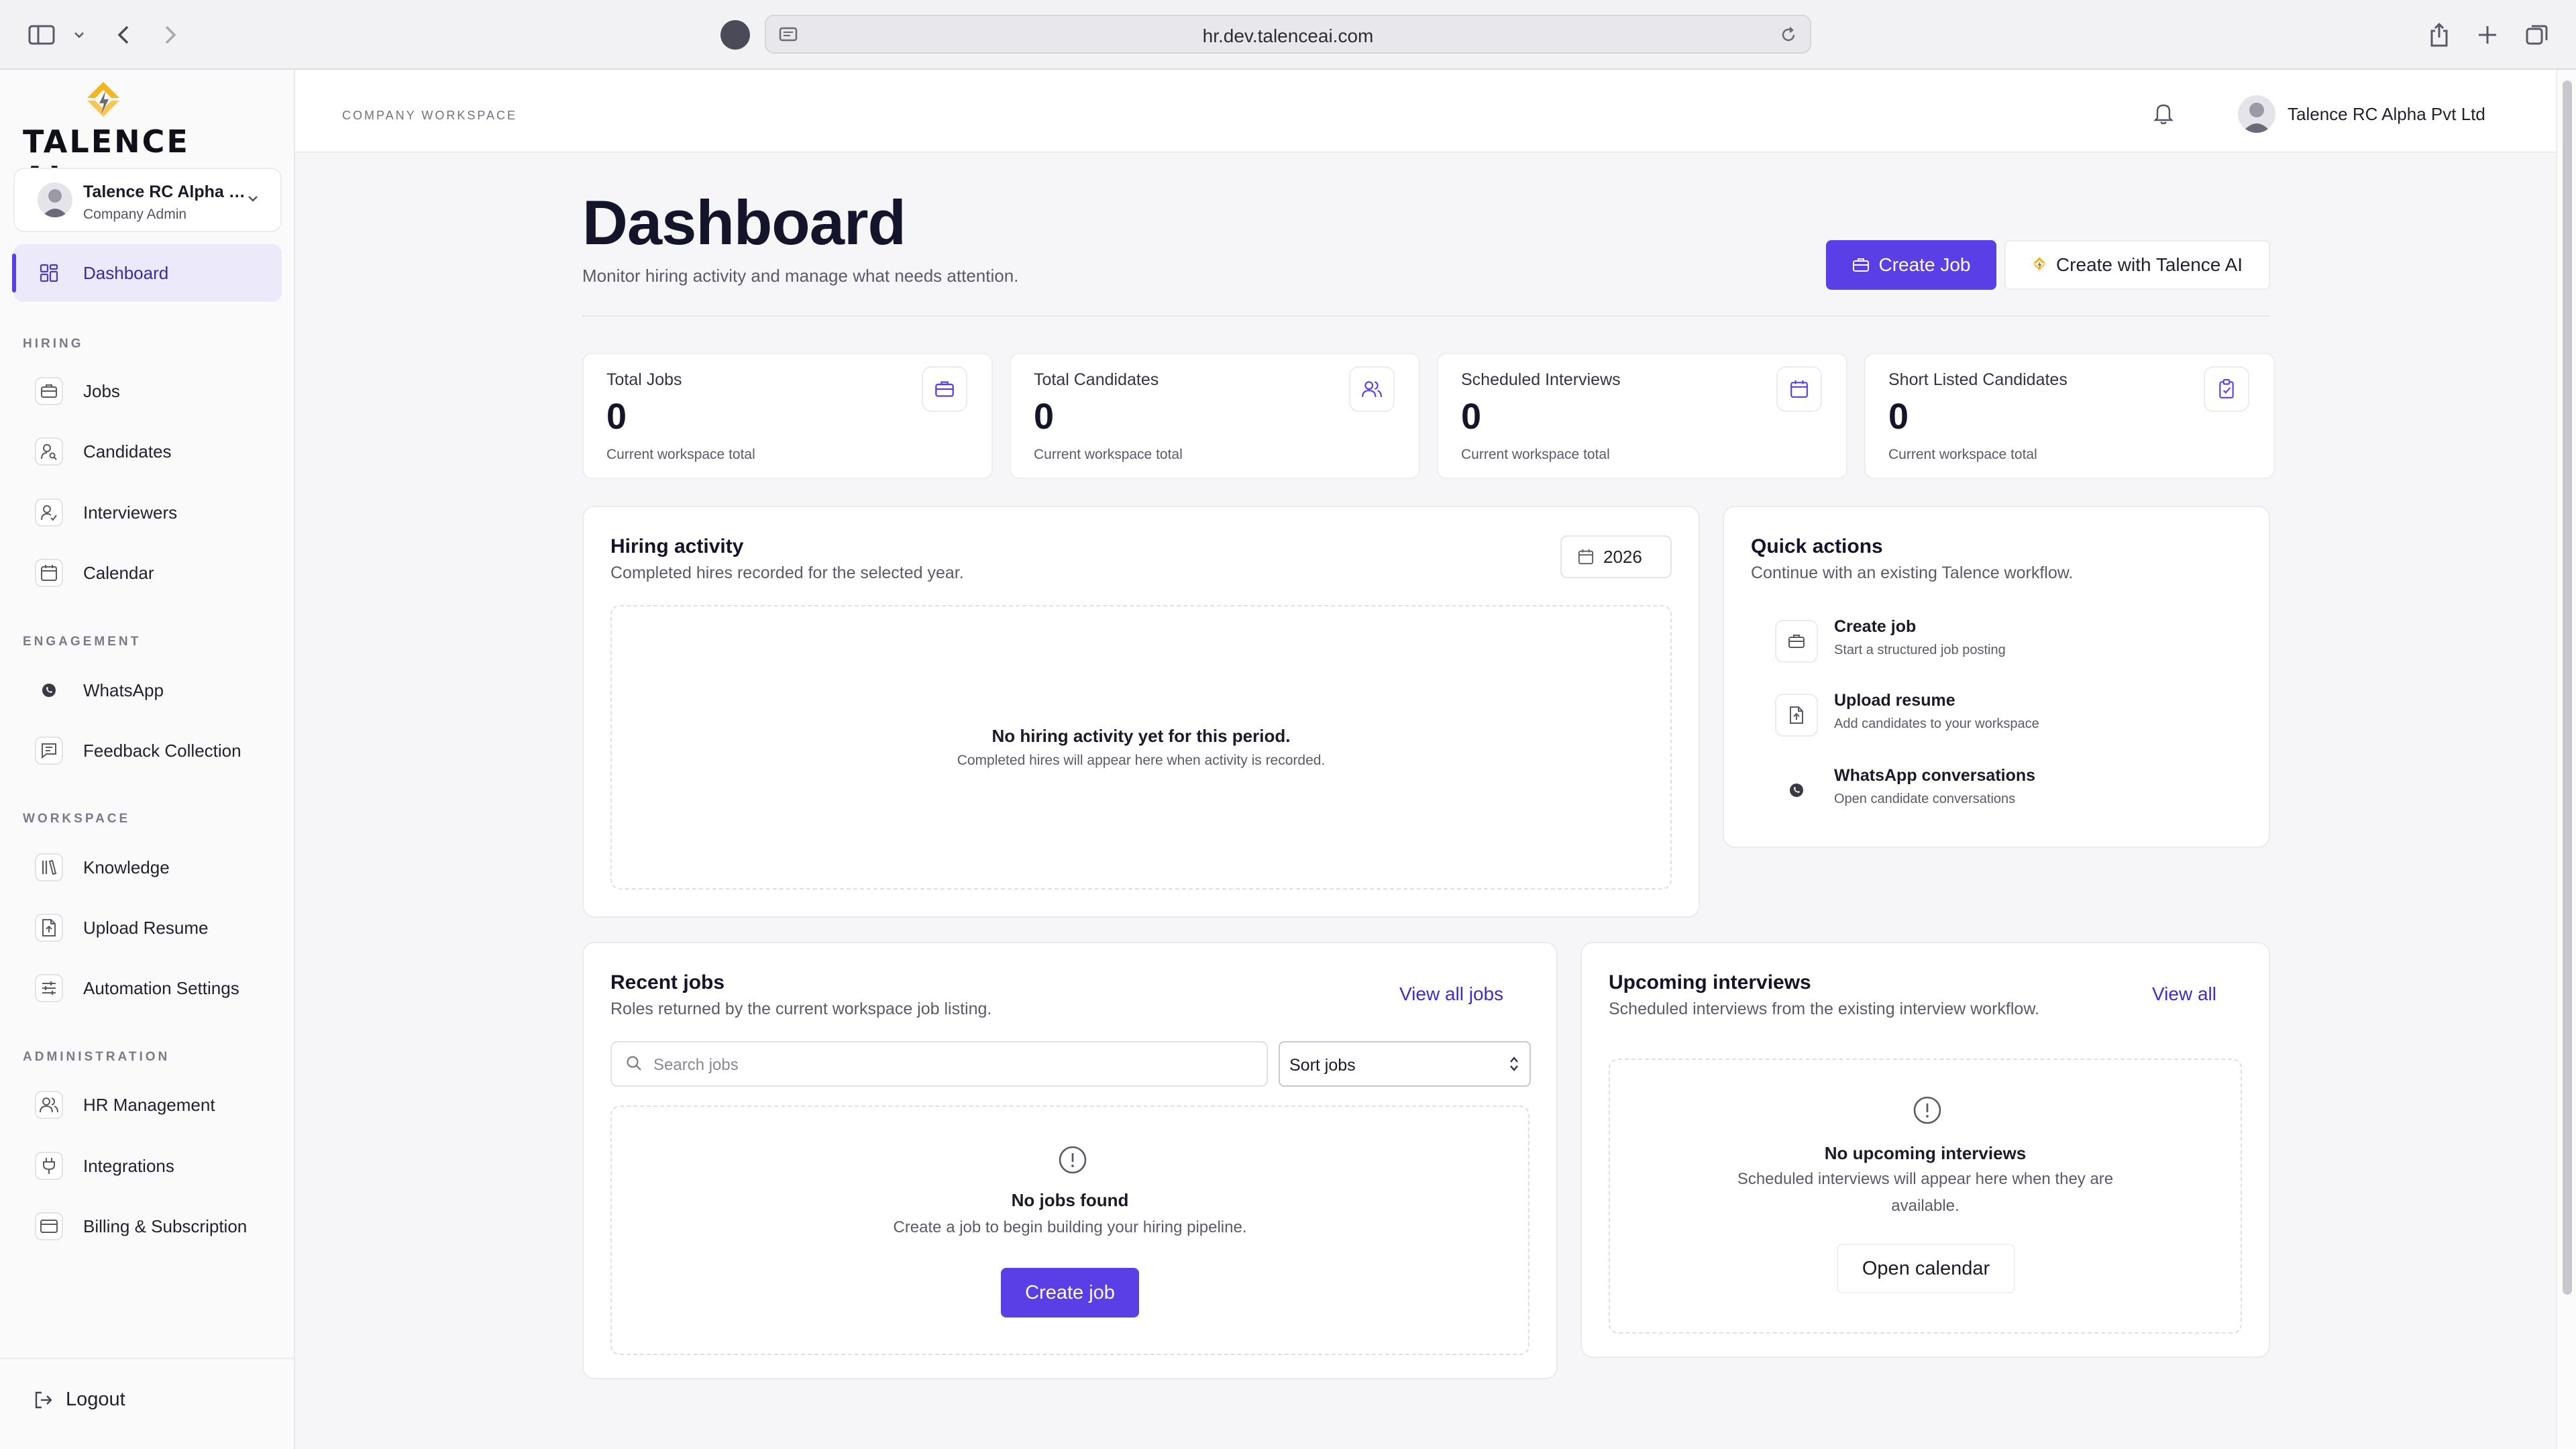 This screenshot has height=1449, width=2576. Describe the element at coordinates (1616, 556) in the screenshot. I see `year-selector: 2026` at that location.